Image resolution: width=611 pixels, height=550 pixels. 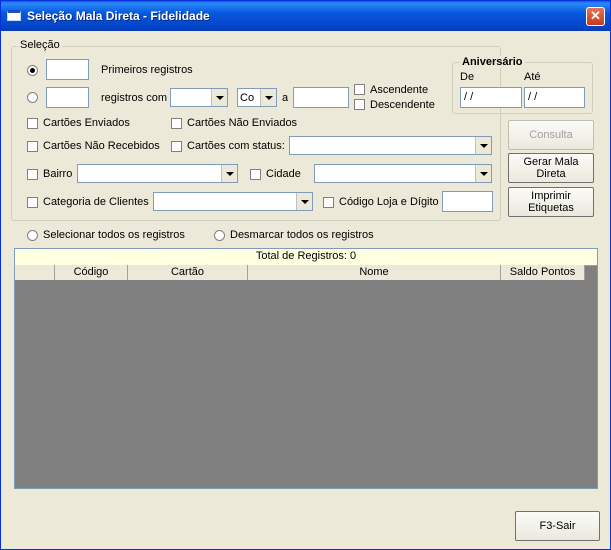 I want to click on cartoes-nao-enviados-checkbox, so click(x=176, y=123).